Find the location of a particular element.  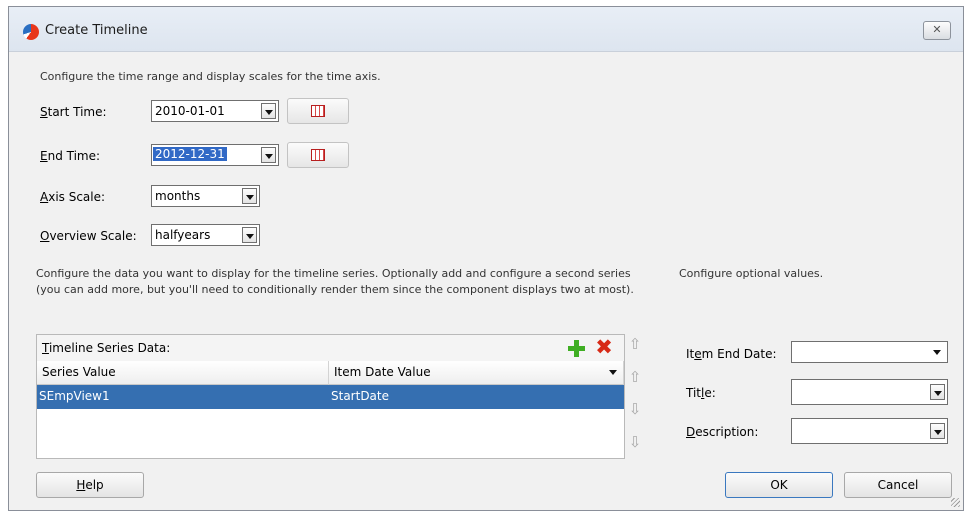

description-label: Description: is located at coordinates (722, 432).